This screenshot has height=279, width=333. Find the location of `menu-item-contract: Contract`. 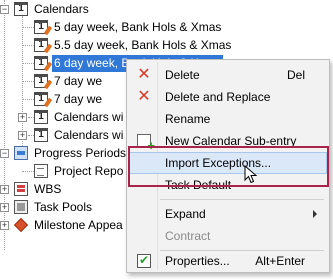

menu-item-contract: Contract is located at coordinates (188, 236).